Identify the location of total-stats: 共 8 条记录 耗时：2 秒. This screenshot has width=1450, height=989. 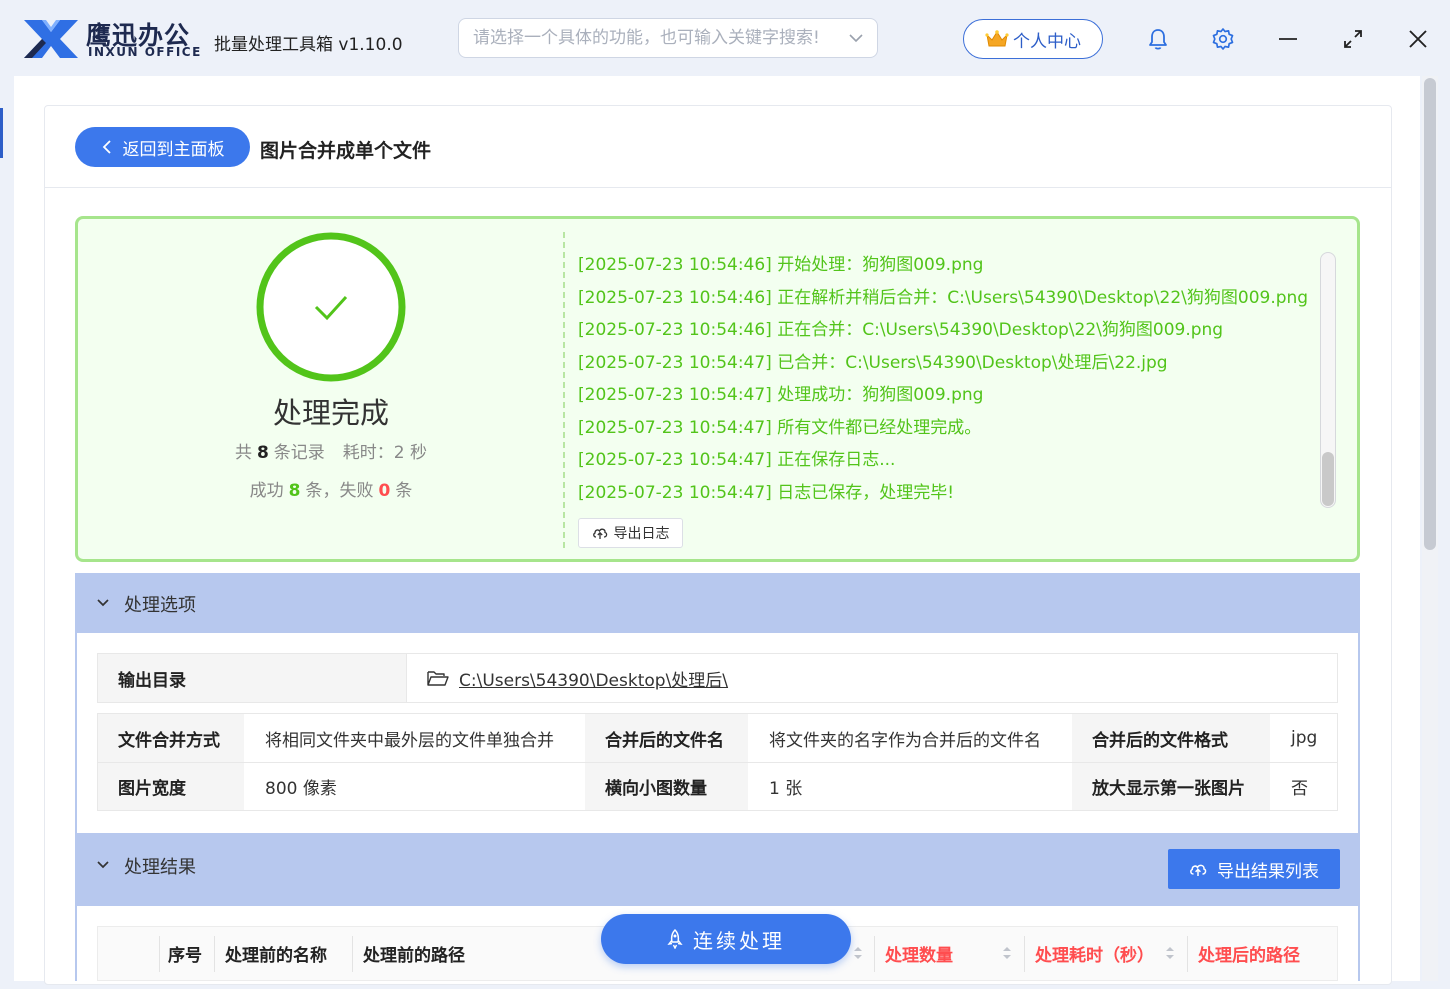
(331, 450).